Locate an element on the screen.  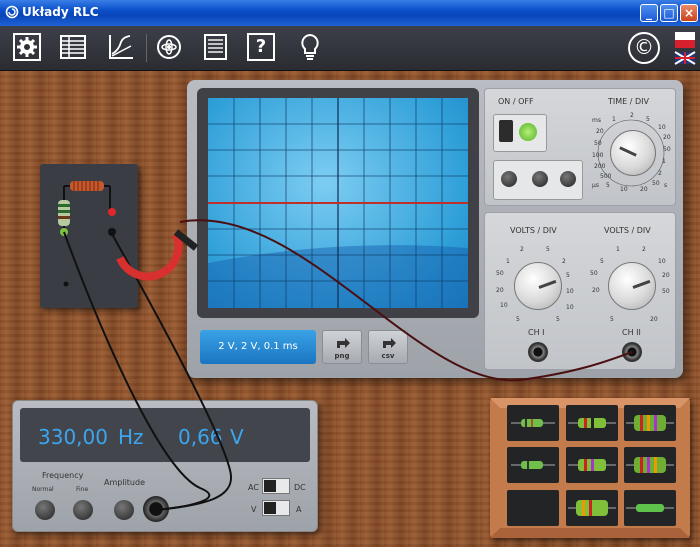
power-switch is located at coordinates (506, 131).